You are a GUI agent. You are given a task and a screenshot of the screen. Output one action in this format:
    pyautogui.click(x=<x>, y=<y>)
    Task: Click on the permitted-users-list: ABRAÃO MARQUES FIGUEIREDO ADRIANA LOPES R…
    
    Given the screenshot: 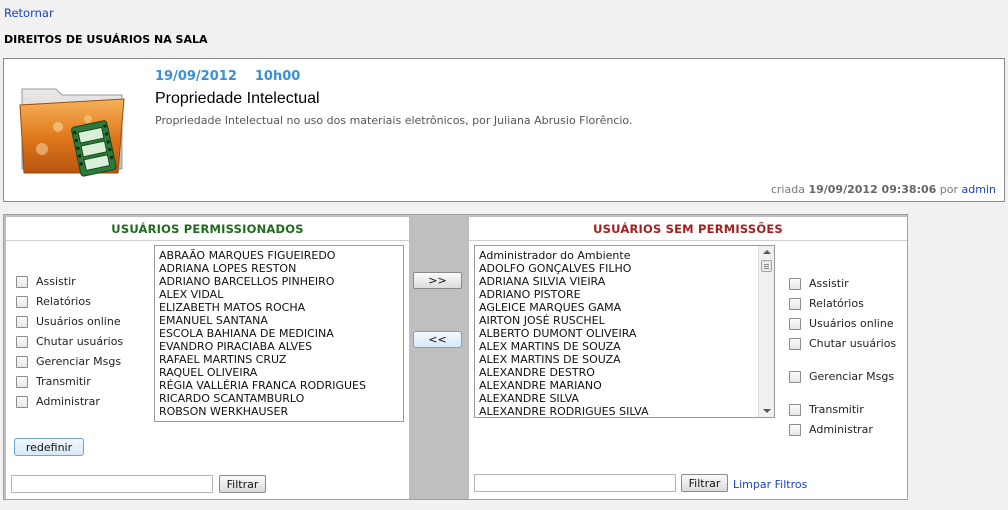 What is the action you would take?
    pyautogui.click(x=279, y=333)
    